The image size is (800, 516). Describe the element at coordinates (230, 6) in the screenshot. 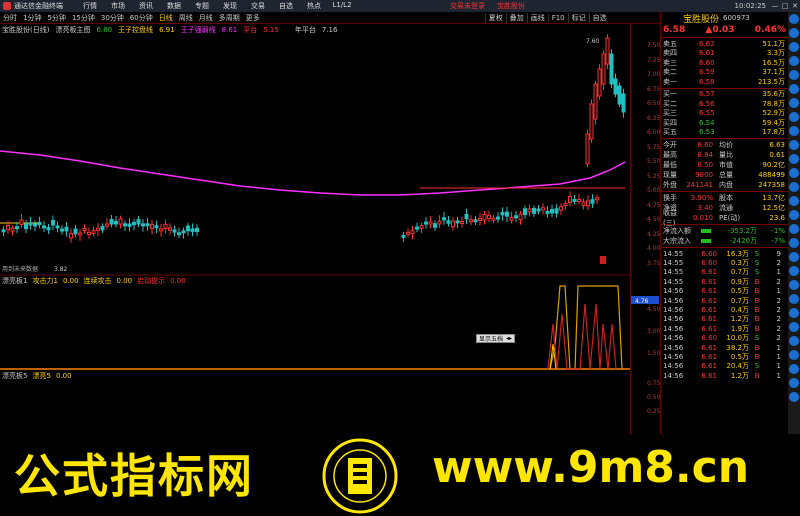

I see `menu-faxian: 发现` at that location.